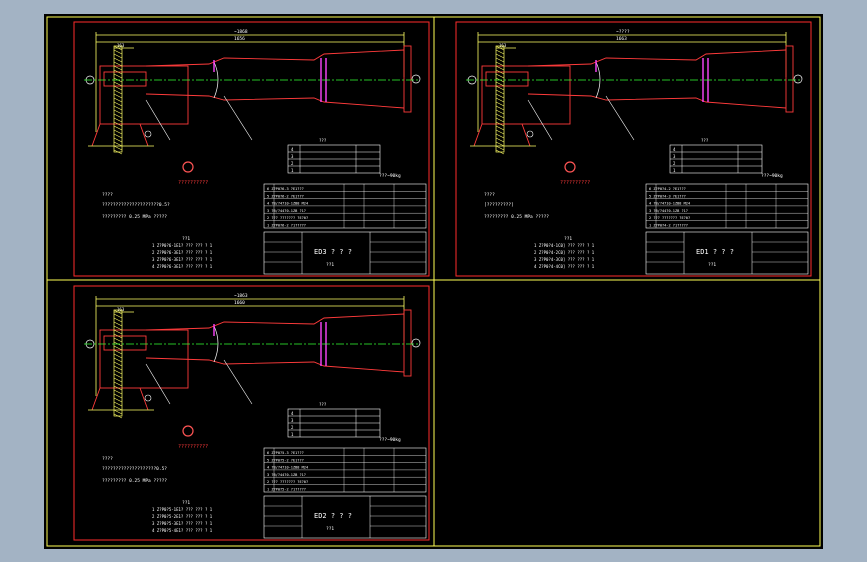 The width and height of the screenshot is (867, 562). Describe the element at coordinates (715, 252) in the screenshot. I see `drawing-title: ED1 ? ? ?` at that location.